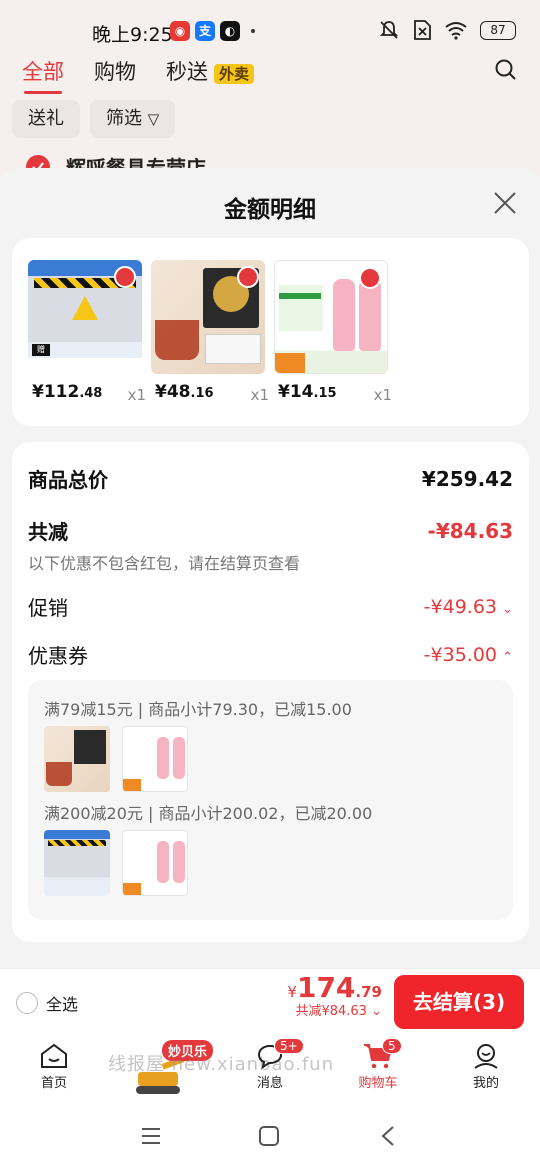 The height and width of the screenshot is (1170, 540). I want to click on more-dot-icon, so click(253, 31).